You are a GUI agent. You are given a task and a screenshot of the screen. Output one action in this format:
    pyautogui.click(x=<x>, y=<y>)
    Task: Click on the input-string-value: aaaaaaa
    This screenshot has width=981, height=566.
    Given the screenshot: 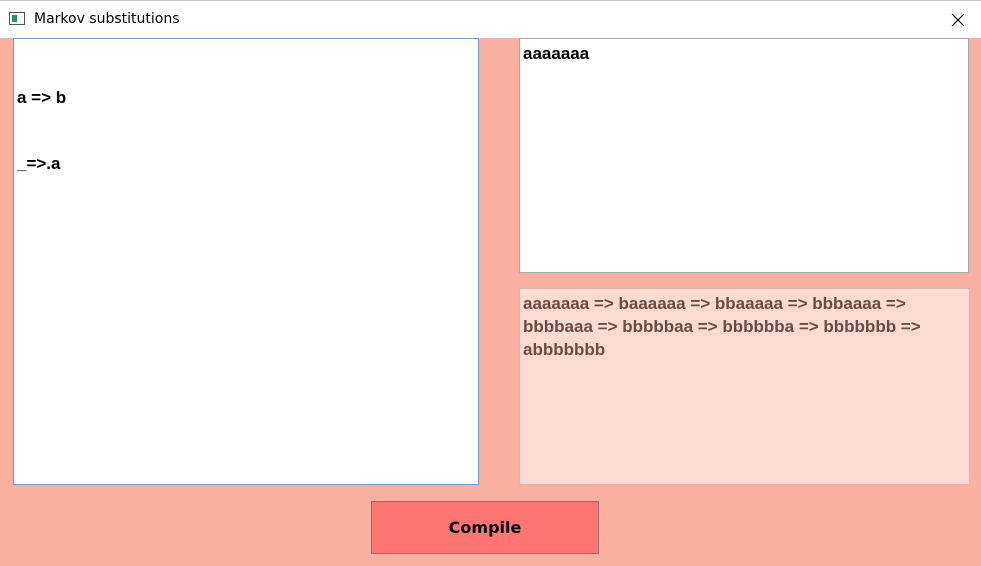 What is the action you would take?
    pyautogui.click(x=556, y=53)
    